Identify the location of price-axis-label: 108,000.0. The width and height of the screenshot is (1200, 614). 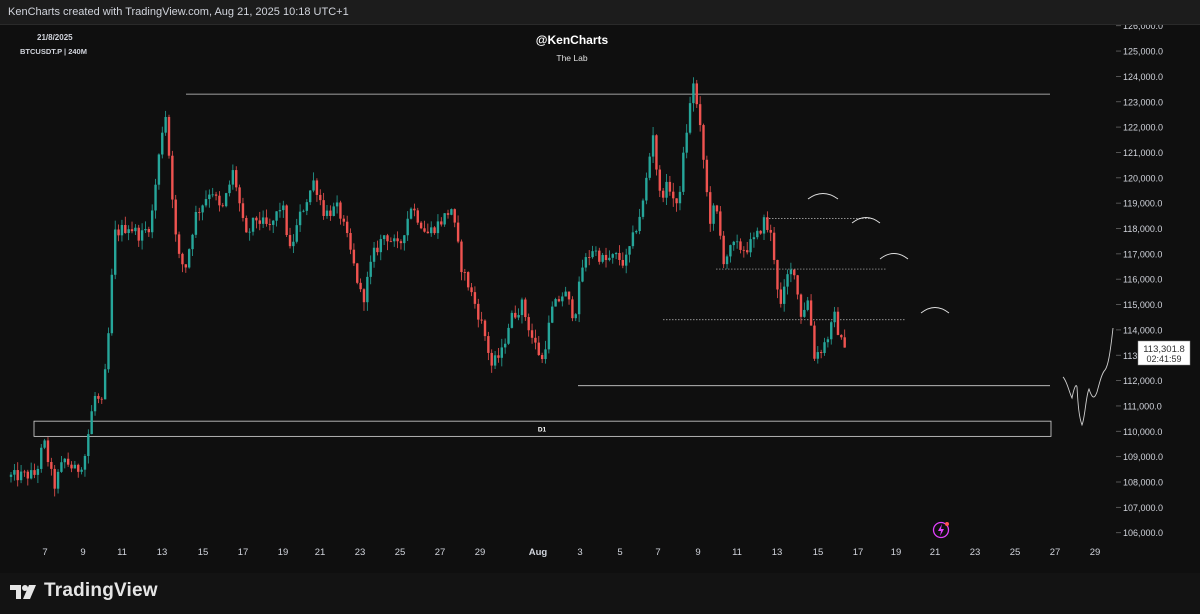
(1143, 483).